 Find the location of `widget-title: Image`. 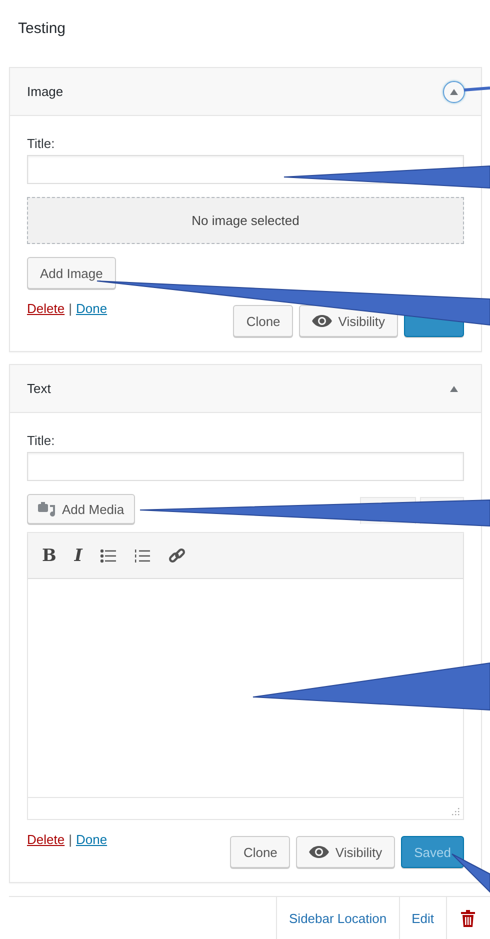

widget-title: Image is located at coordinates (45, 91).